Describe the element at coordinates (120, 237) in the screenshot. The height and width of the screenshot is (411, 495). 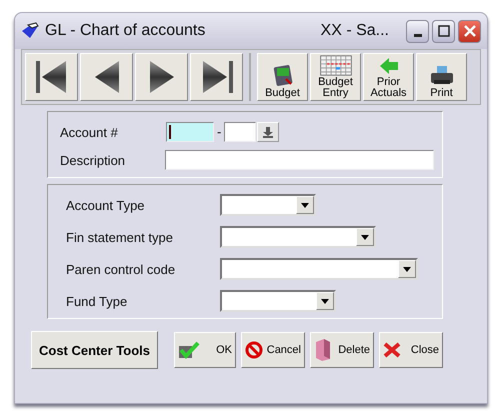
I see `field-label: Fin statement type` at that location.